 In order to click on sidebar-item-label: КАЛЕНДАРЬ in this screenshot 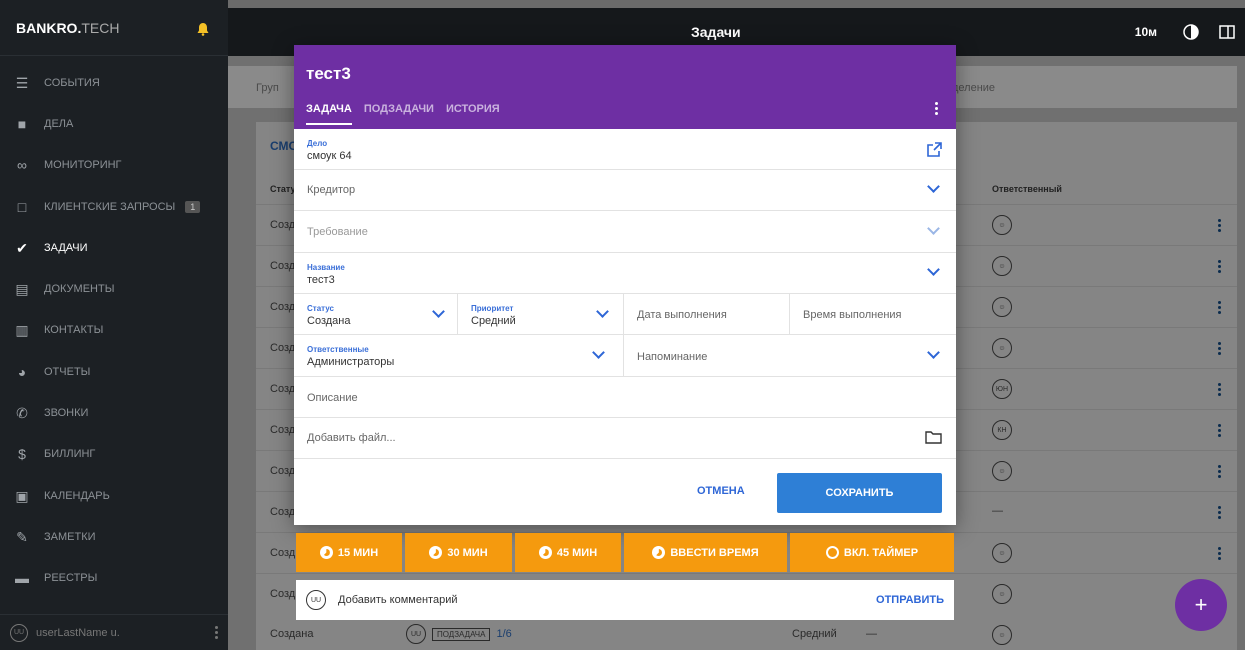, I will do `click(77, 495)`.